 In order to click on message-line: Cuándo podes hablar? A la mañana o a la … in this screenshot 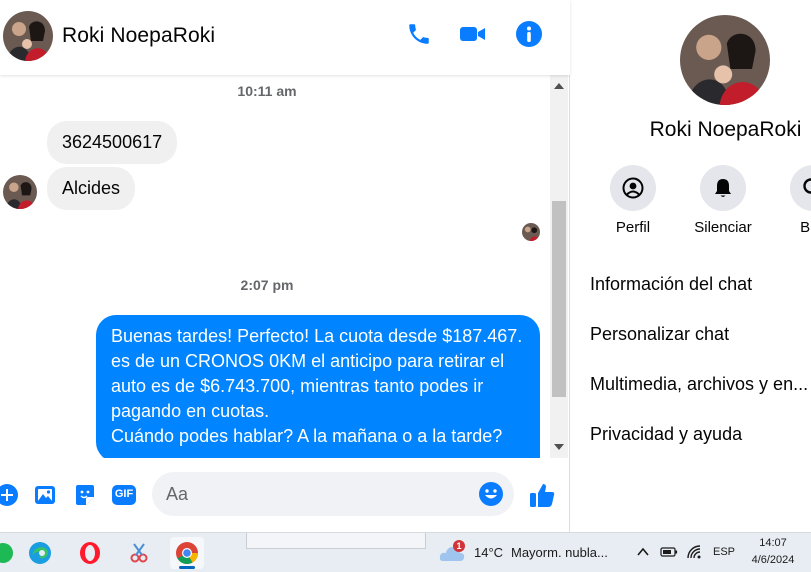, I will do `click(307, 436)`.